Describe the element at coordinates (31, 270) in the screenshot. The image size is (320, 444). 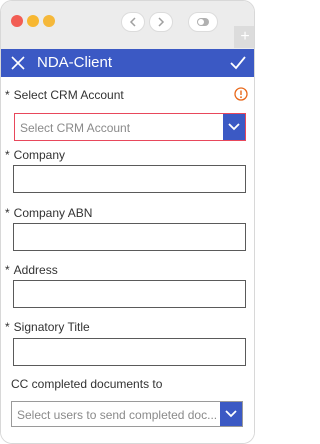
I see `address-label: * Address` at that location.